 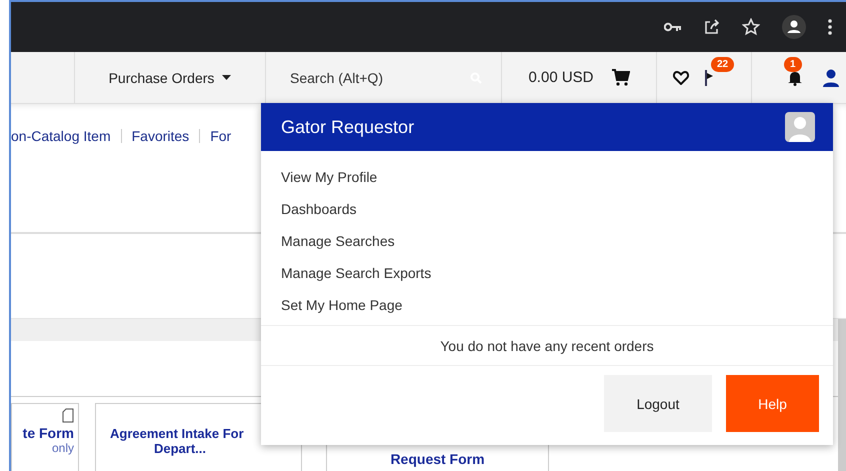 I want to click on cart-total: 0.00 USD, so click(x=561, y=77).